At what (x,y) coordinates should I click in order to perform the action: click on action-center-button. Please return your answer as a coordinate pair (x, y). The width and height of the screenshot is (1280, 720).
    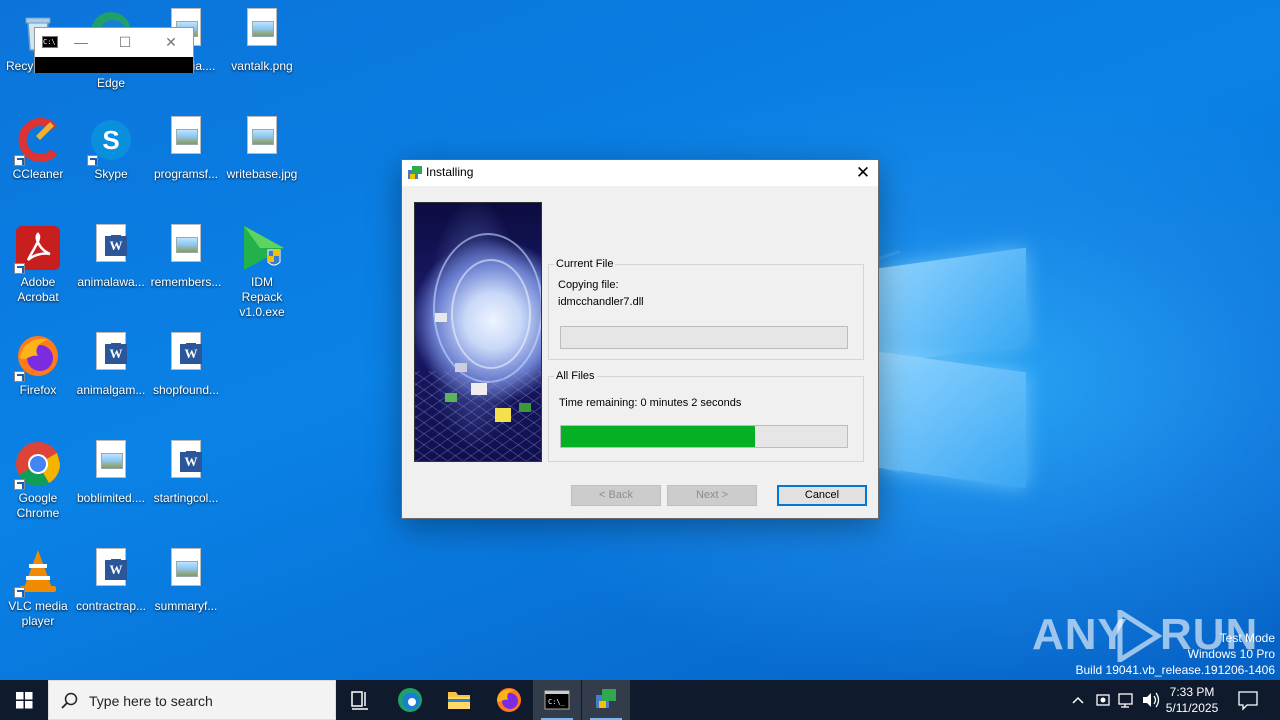
    Looking at the image, I should click on (1248, 700).